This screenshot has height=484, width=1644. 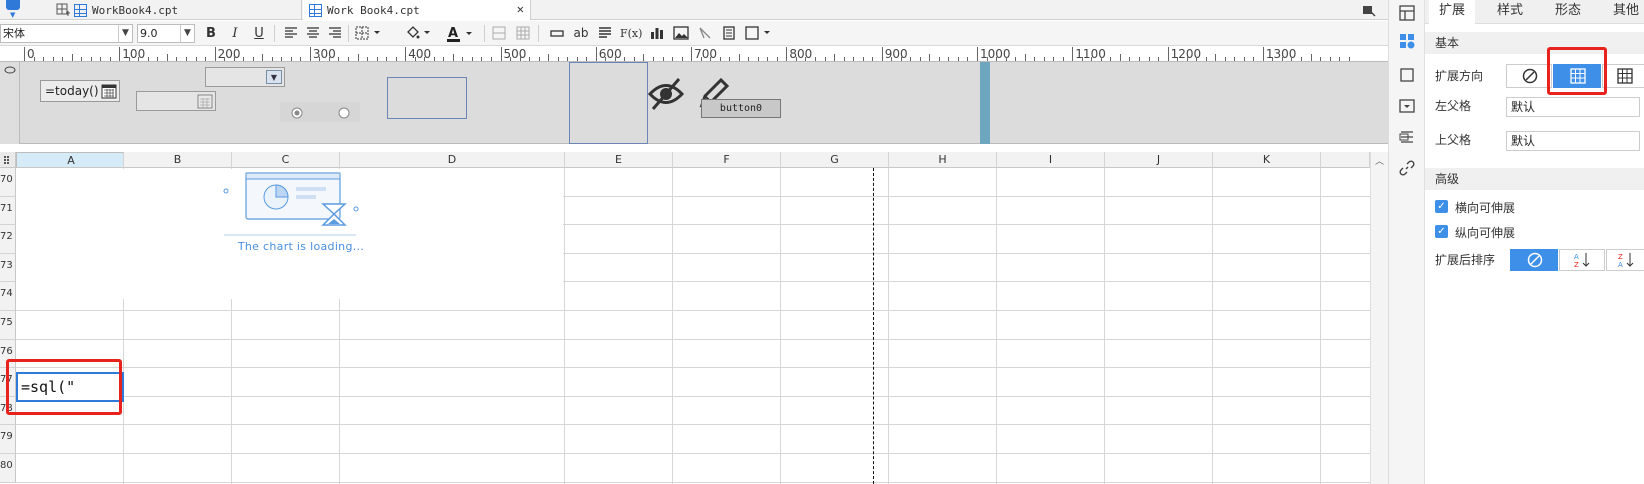 I want to click on ruler-minor-tick, so click(x=263, y=57).